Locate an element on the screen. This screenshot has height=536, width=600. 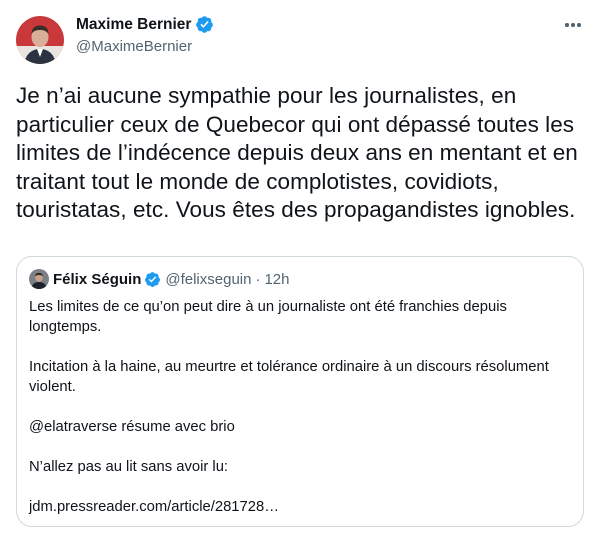
author-name-row: Maxime Bernier is located at coordinates (145, 24).